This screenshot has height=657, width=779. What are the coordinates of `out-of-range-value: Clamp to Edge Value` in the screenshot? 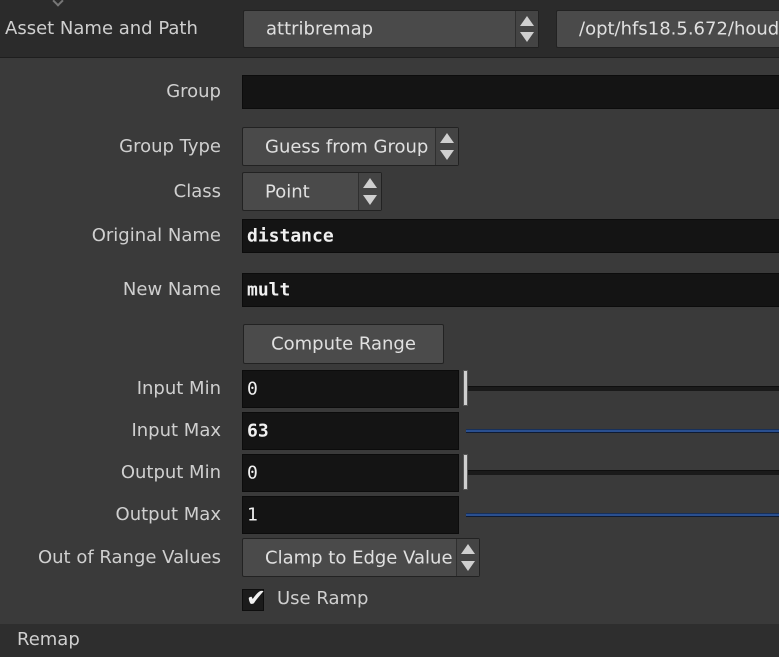 It's located at (359, 557).